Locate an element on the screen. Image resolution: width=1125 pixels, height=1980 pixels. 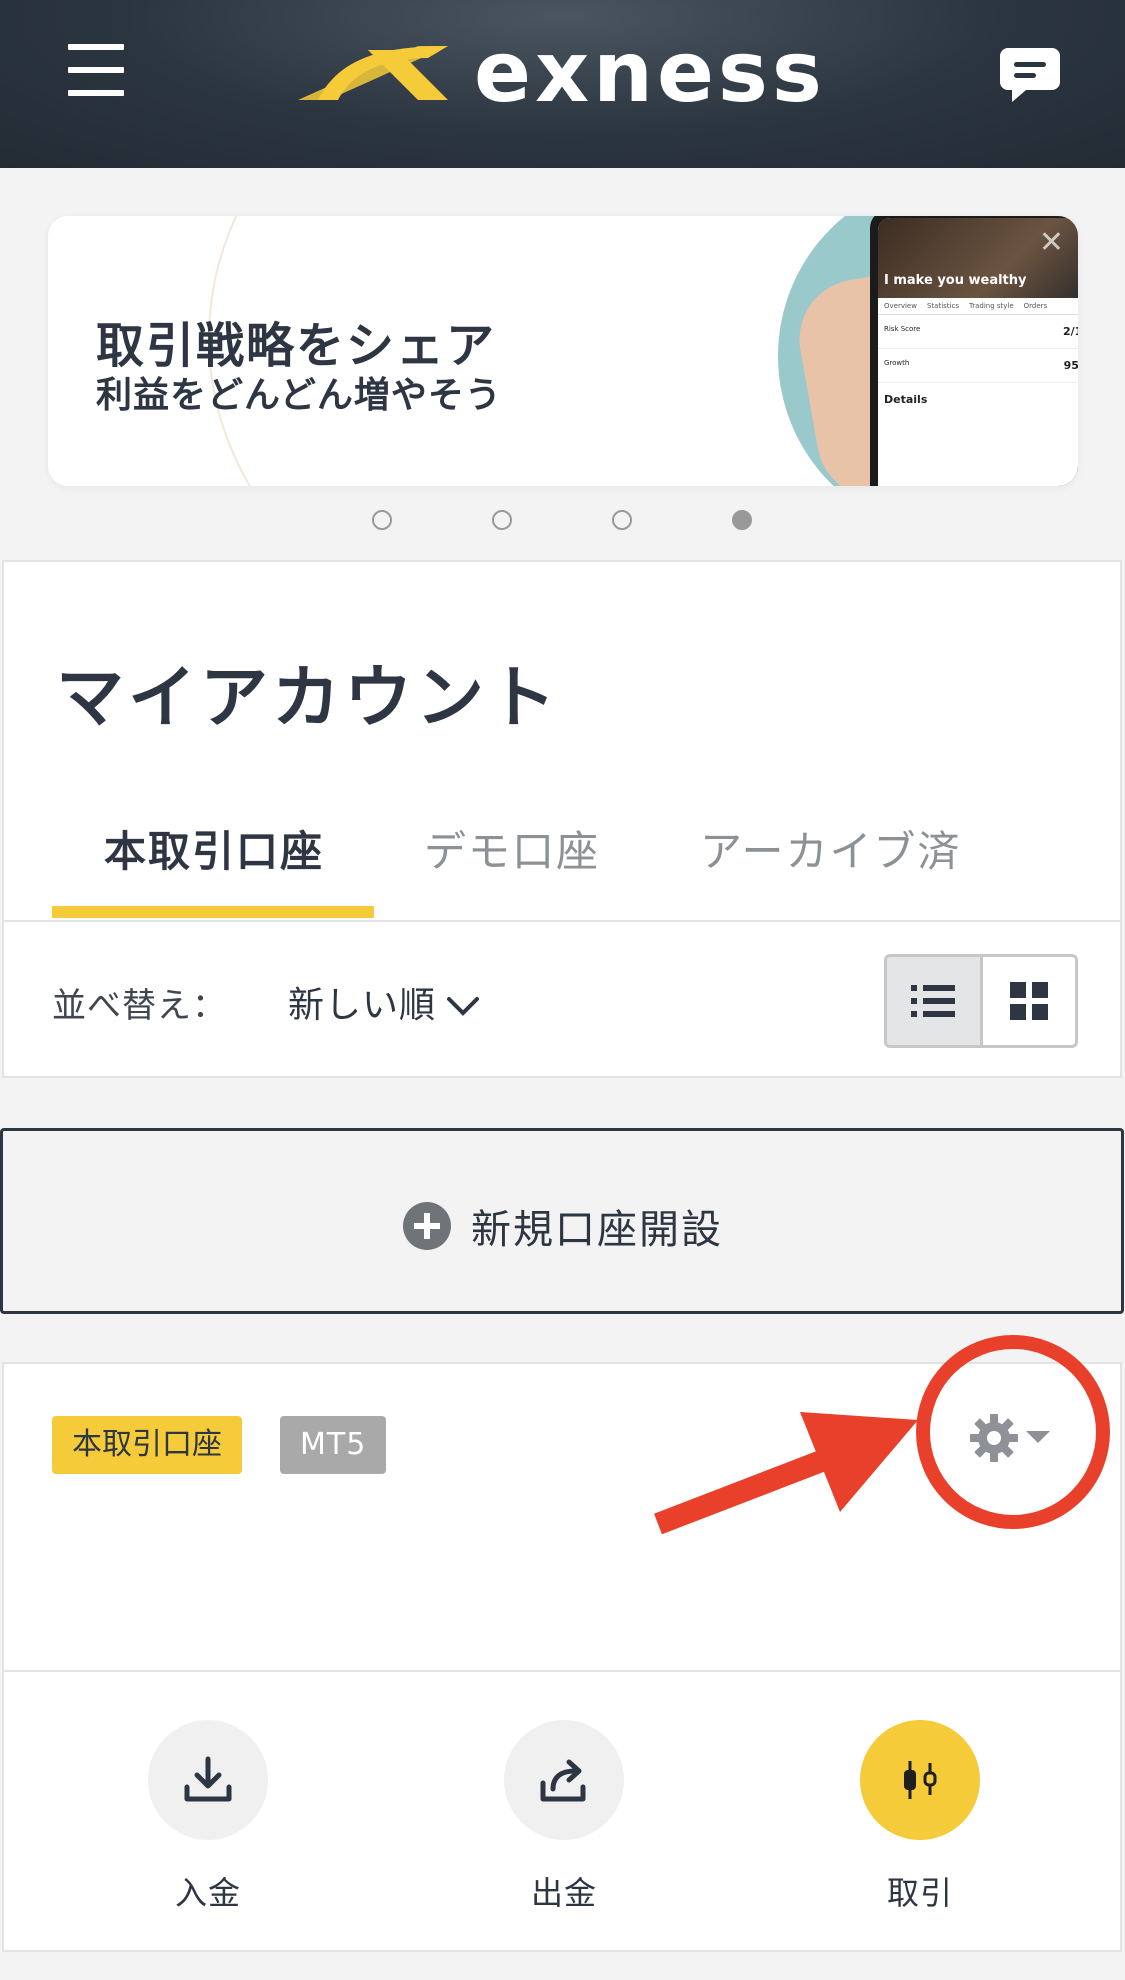
caret-down-icon is located at coordinates (1038, 1437).